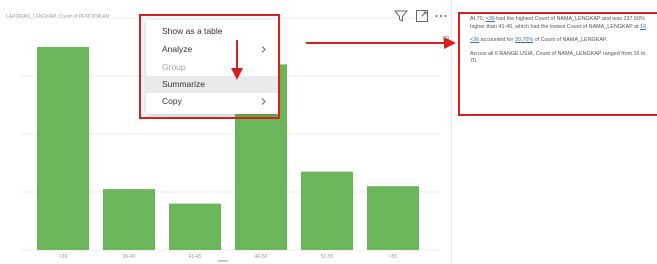 The height and width of the screenshot is (264, 657). I want to click on menu-item-label: Summarize, so click(183, 84).